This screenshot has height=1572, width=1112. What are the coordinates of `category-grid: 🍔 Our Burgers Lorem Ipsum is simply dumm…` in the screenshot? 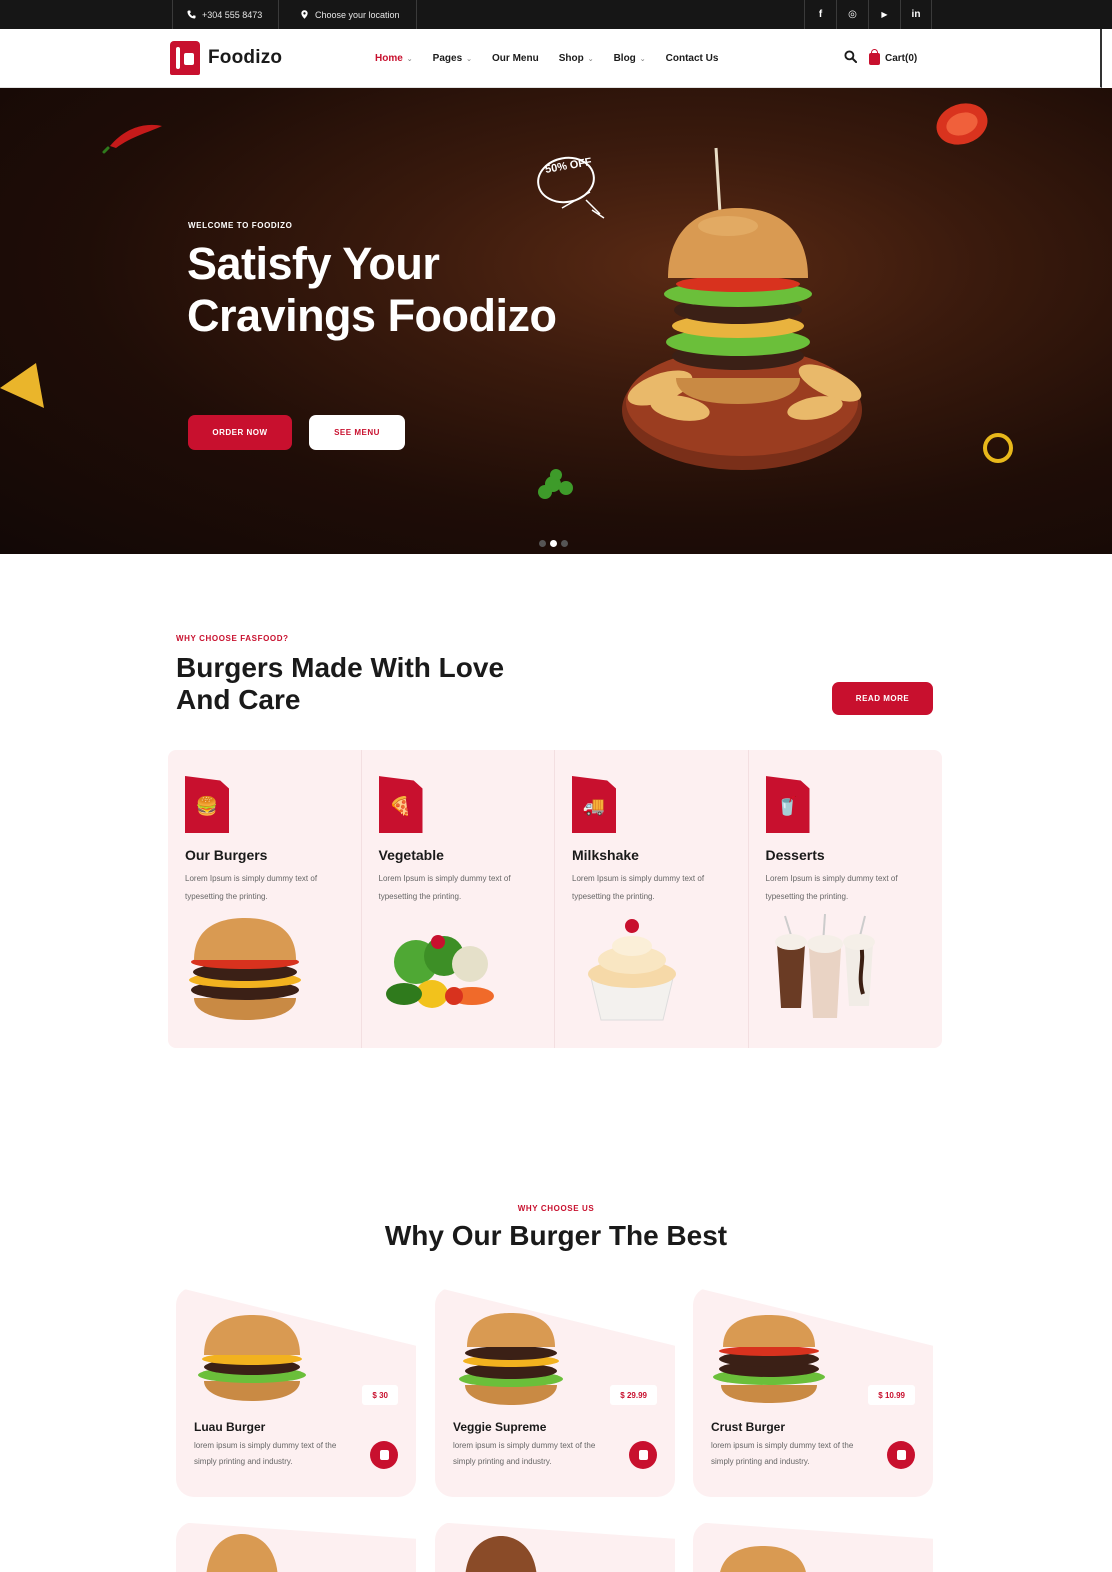 It's located at (555, 899).